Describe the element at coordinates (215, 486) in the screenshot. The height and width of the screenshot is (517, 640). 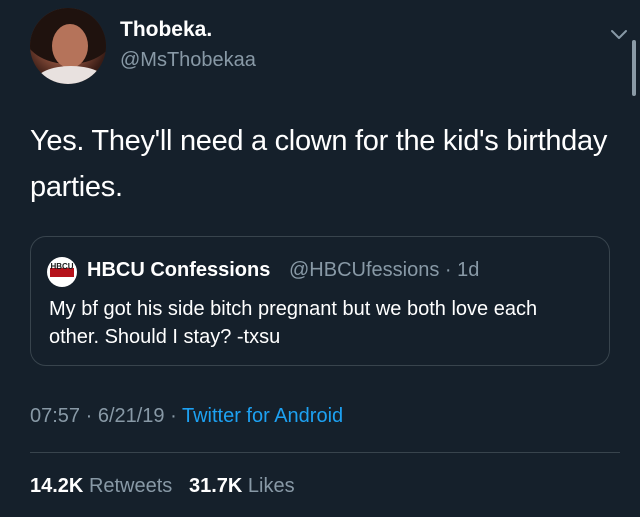
I see `likes-count: 31.7K` at that location.